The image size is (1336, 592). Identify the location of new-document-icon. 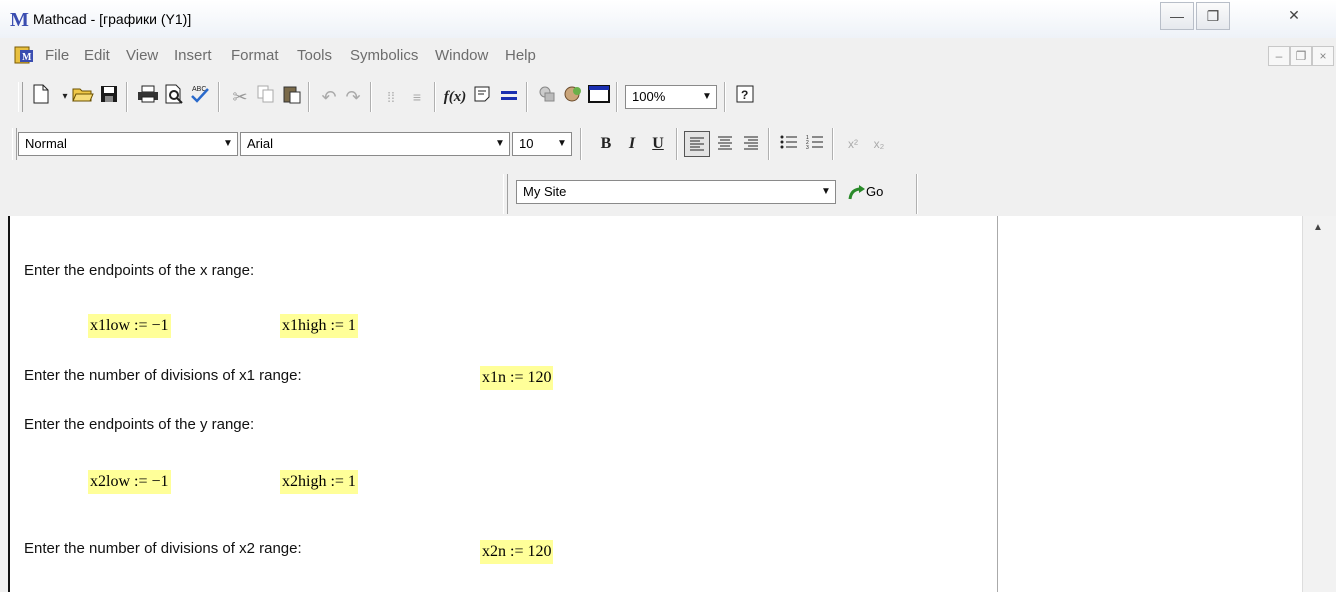
(41, 97).